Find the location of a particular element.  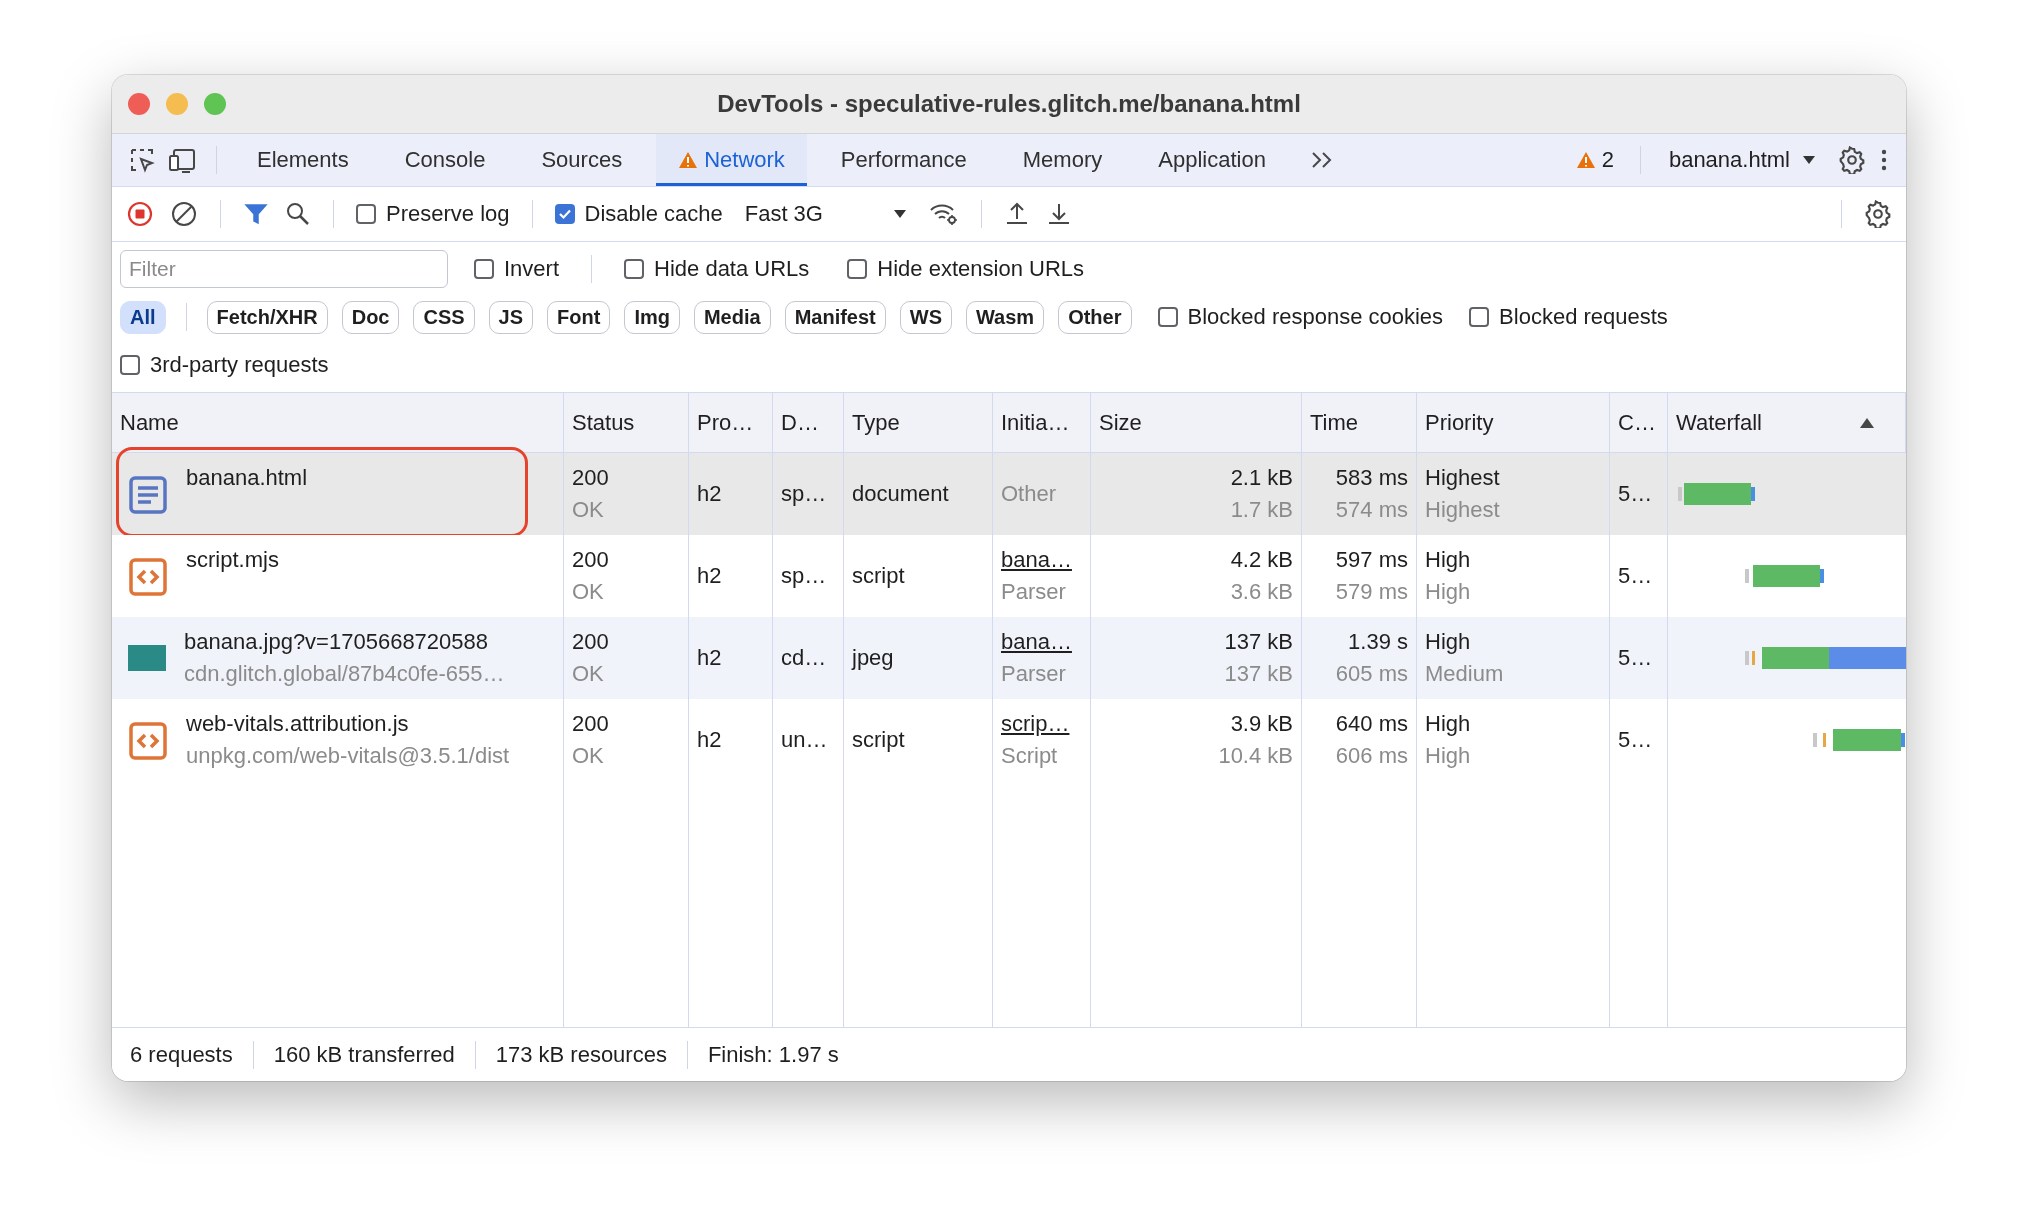

type-filter-chip: JS is located at coordinates (511, 317).